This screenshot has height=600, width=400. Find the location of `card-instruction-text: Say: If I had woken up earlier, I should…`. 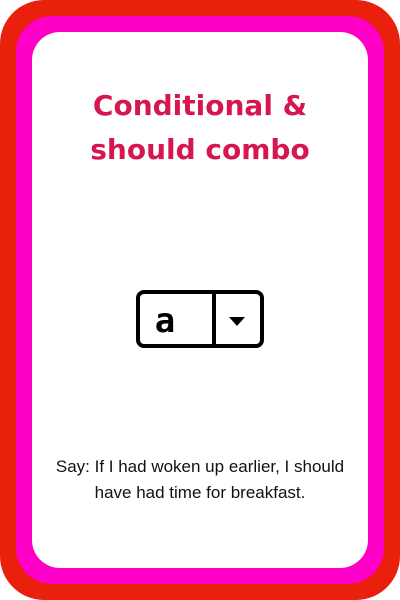

card-instruction-text: Say: If I had woken up earlier, I should… is located at coordinates (200, 479).